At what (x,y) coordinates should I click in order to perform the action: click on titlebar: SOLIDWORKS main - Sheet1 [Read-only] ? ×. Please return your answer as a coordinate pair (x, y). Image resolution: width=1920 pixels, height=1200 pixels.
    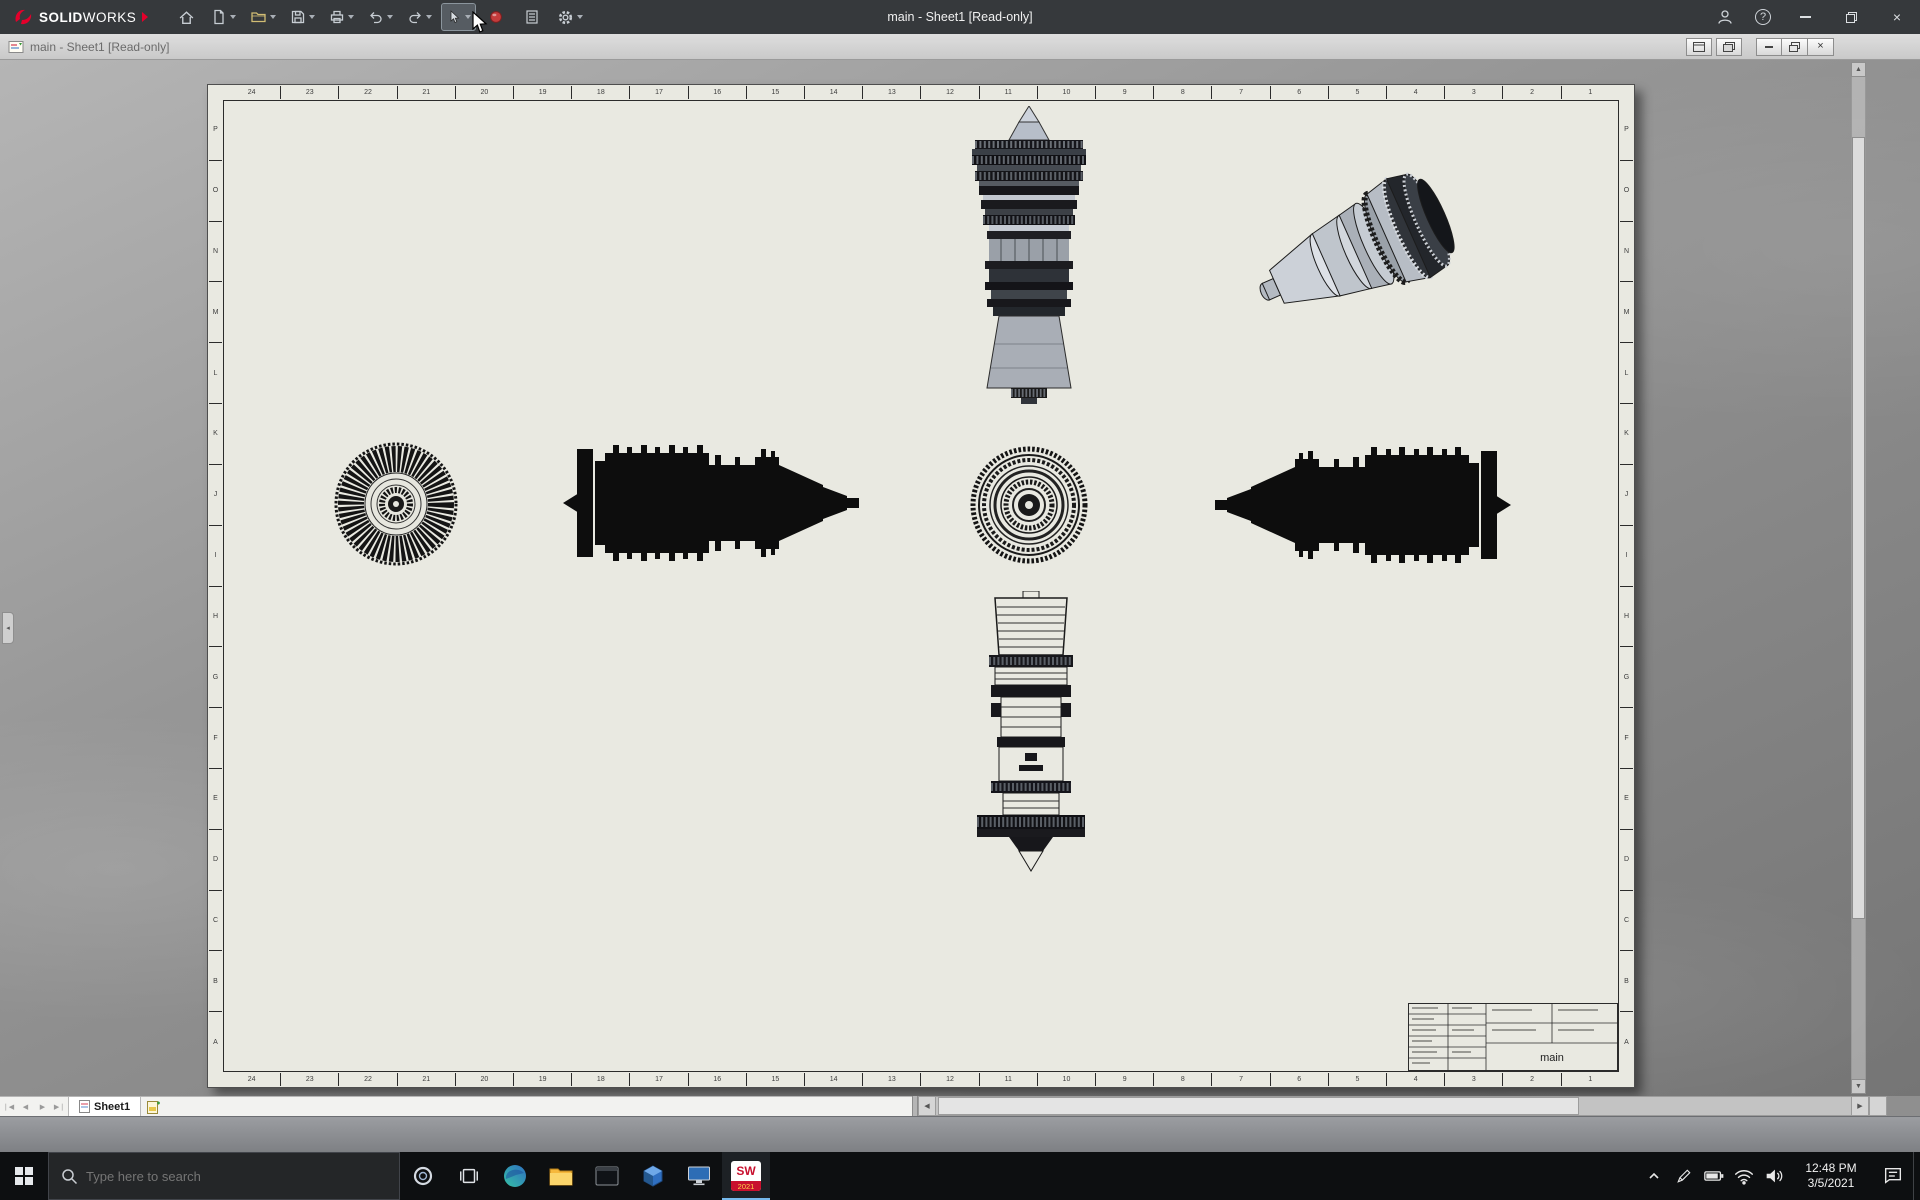
    Looking at the image, I should click on (960, 17).